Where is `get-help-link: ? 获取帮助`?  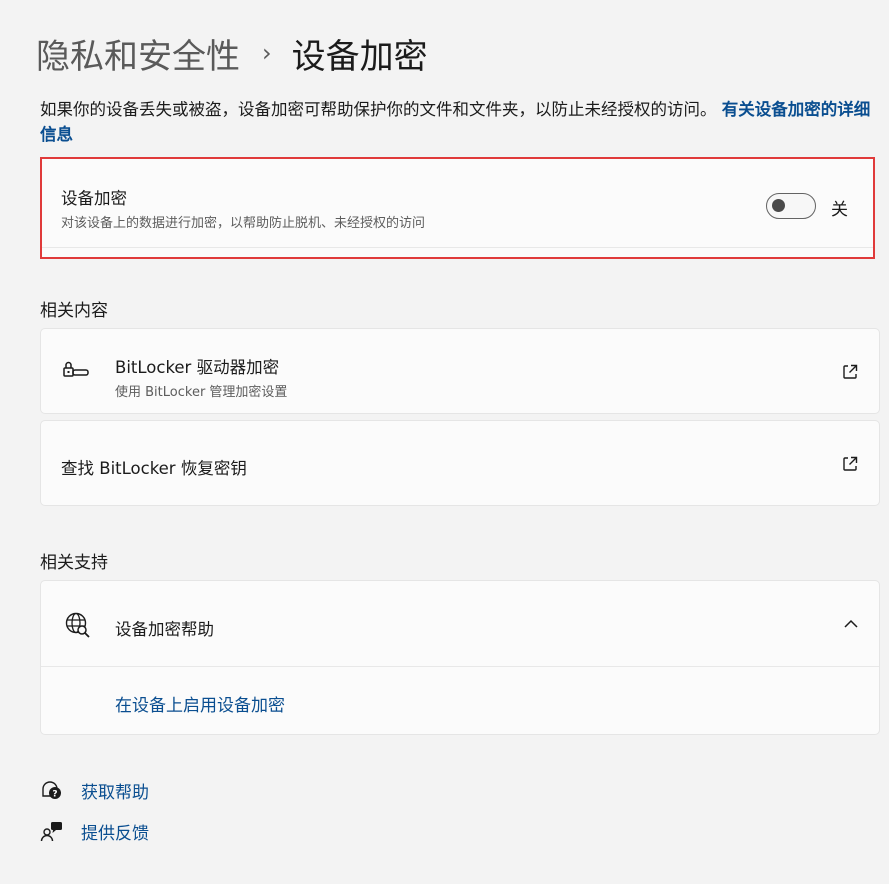 get-help-link: ? 获取帮助 is located at coordinates (94, 790).